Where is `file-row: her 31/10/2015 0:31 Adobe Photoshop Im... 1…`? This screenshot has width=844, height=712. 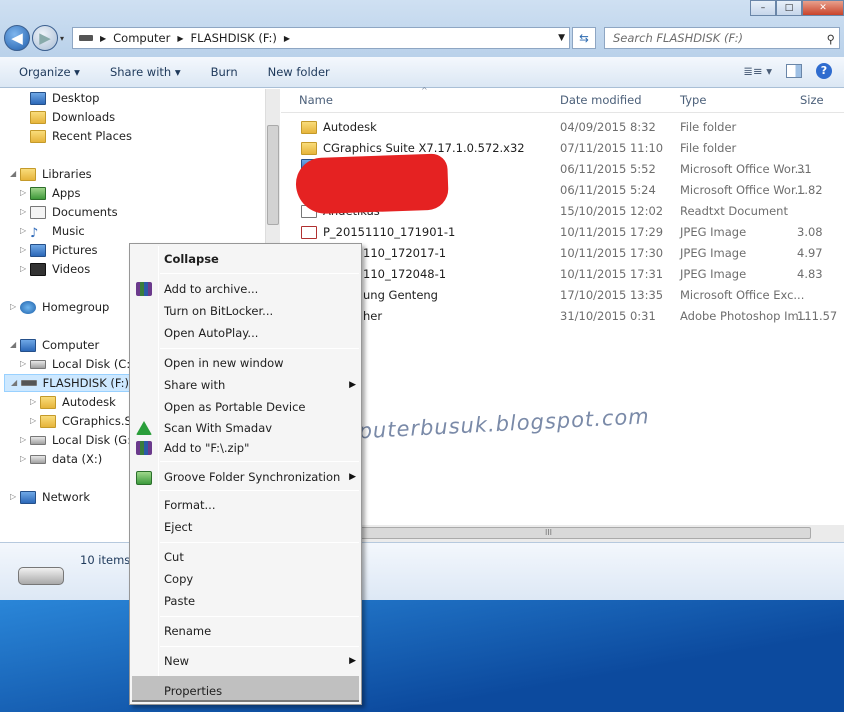
file-row: her 31/10/2015 0:31 Adobe Photoshop Im... 1… is located at coordinates (562, 316).